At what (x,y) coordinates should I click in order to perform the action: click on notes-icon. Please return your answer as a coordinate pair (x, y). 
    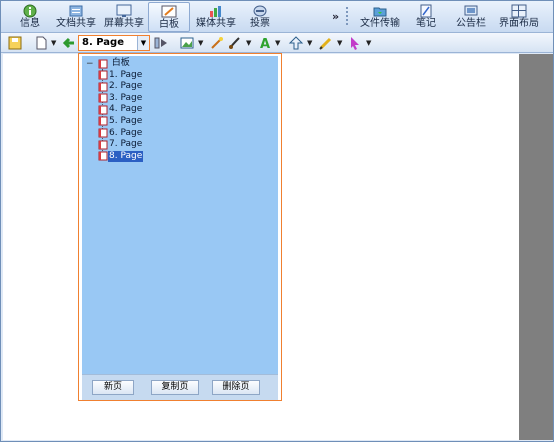
    Looking at the image, I should click on (426, 11).